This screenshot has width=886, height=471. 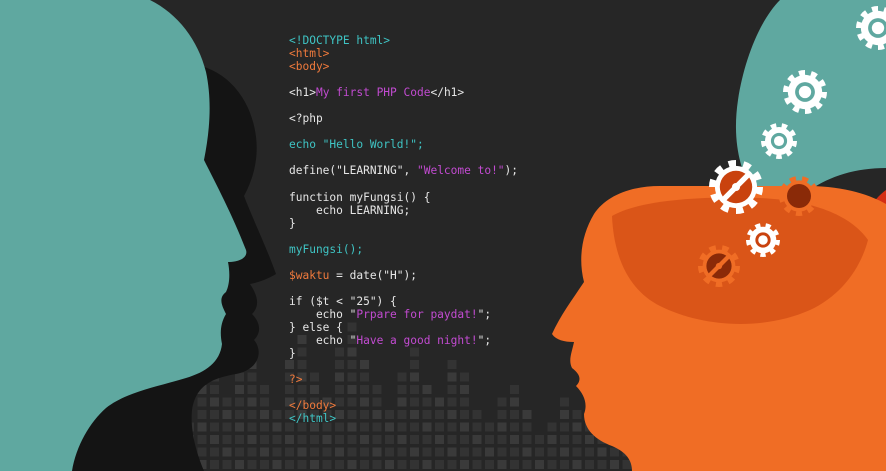 I want to click on code-token: <body>, so click(x=309, y=67).